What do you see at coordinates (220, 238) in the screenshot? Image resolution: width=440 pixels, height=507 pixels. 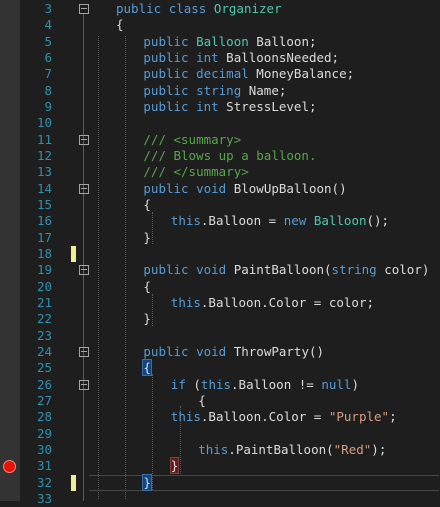 I see `code-line: 17}` at bounding box center [220, 238].